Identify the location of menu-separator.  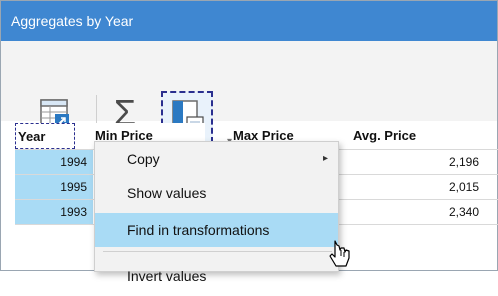
(217, 251).